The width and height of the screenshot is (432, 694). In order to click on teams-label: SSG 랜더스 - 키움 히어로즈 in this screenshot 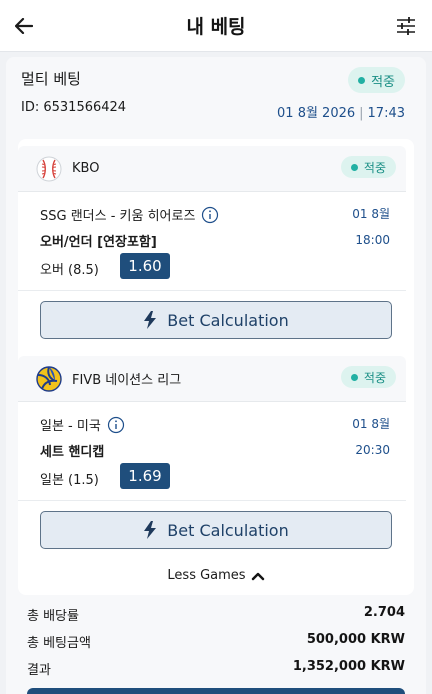, I will do `click(118, 216)`.